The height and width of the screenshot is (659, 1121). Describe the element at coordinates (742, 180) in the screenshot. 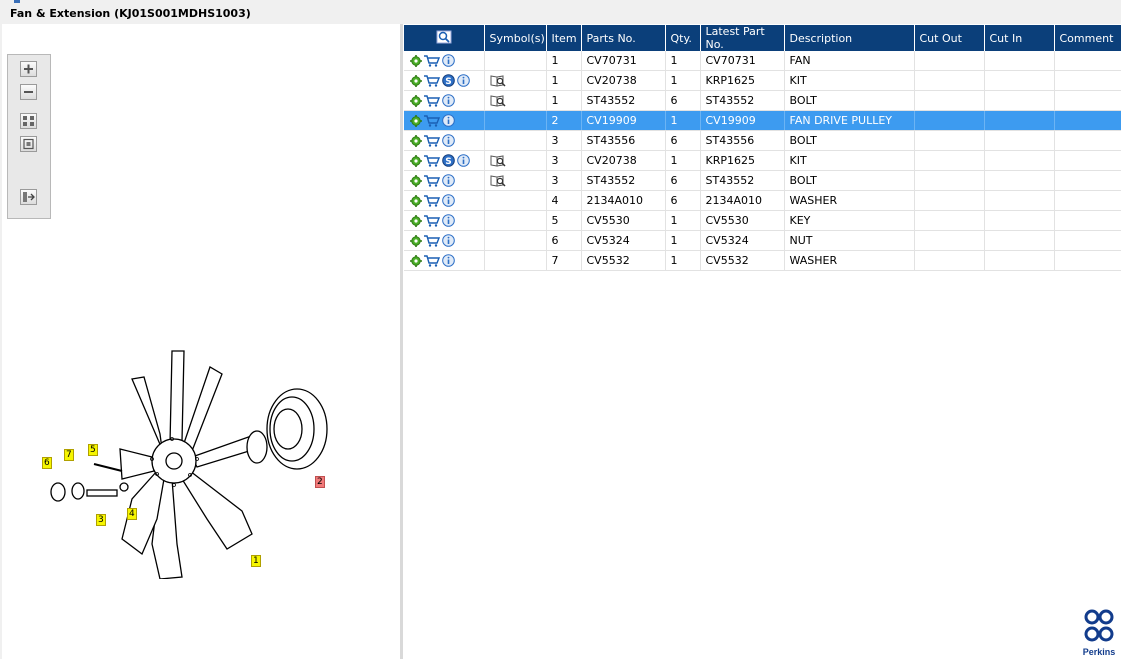

I see `latest-part-number-cell: ST43552` at that location.